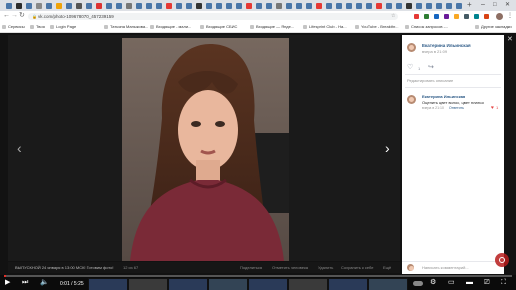 The width and height of the screenshot is (516, 290). I want to click on bookmark-item: Входящие СБИС, so click(218, 27).